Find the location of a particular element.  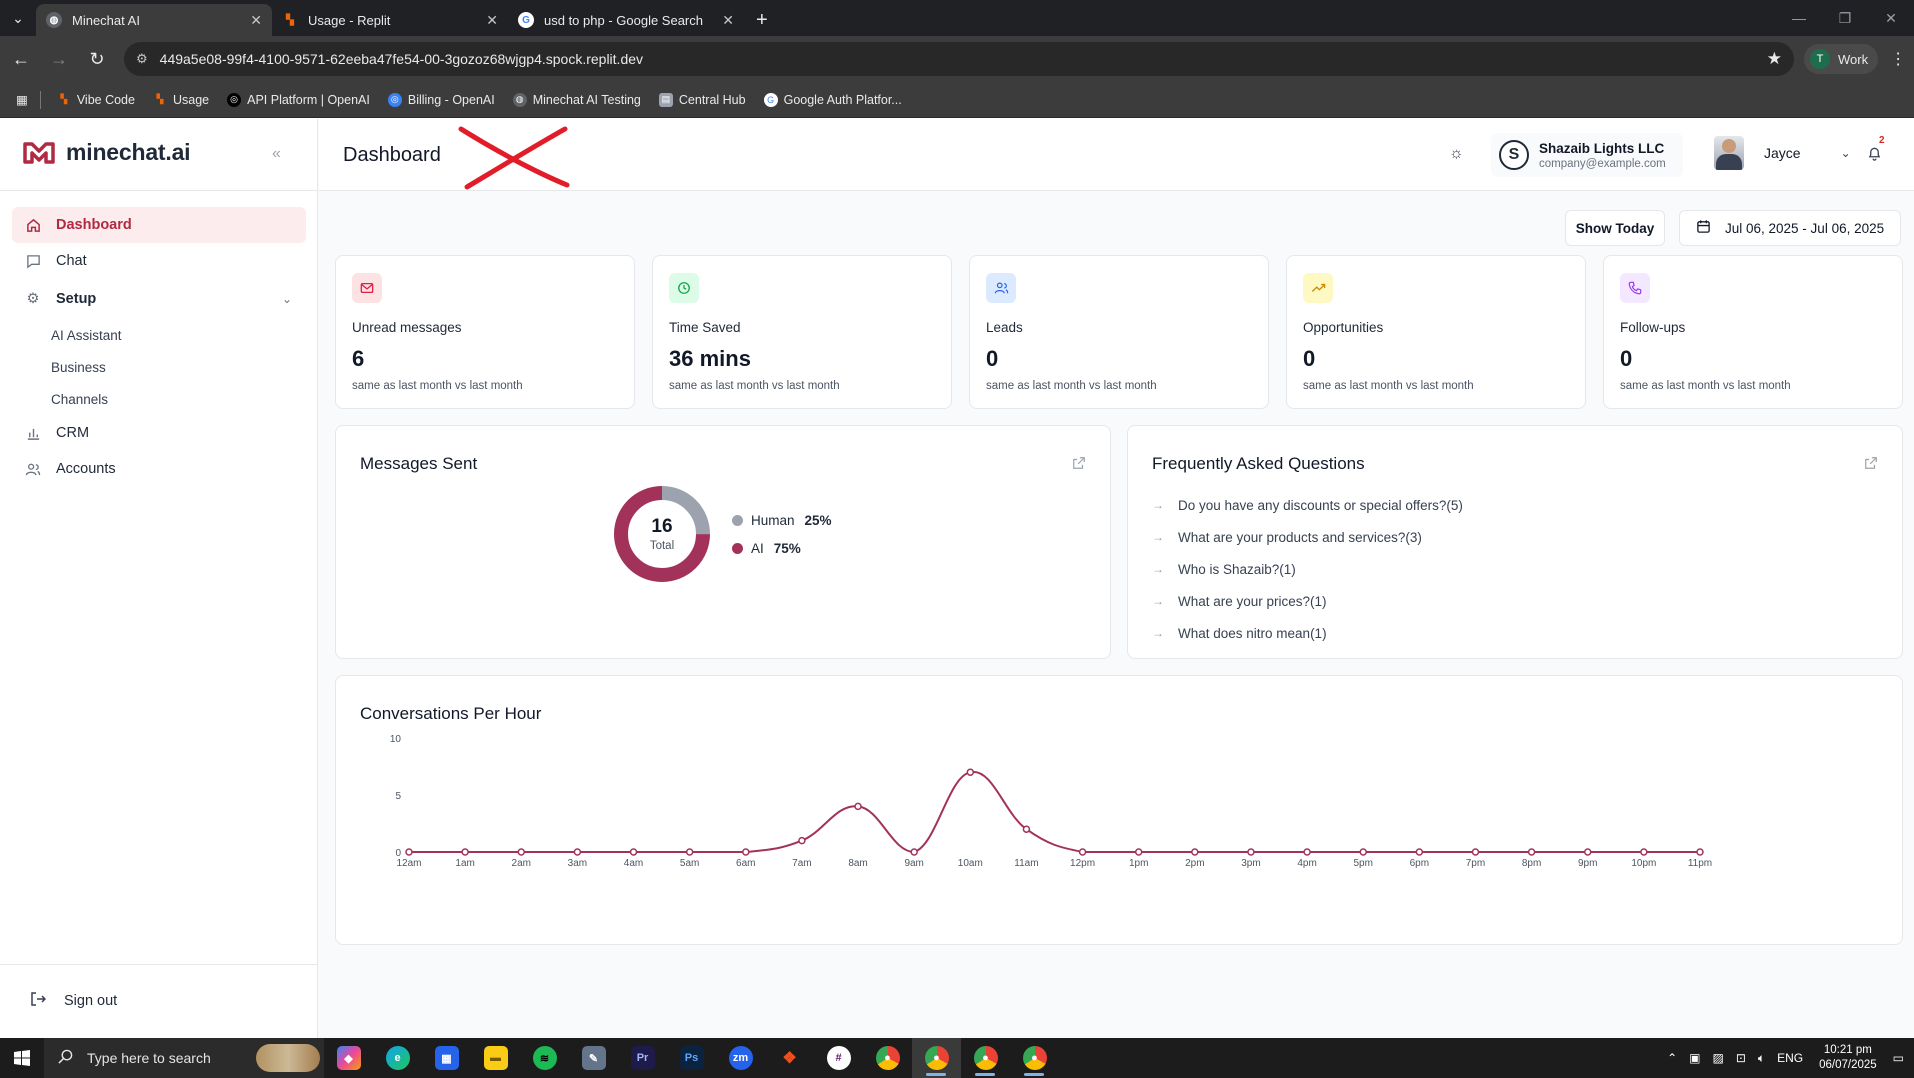

show-today-button: Show Today is located at coordinates (1615, 228).